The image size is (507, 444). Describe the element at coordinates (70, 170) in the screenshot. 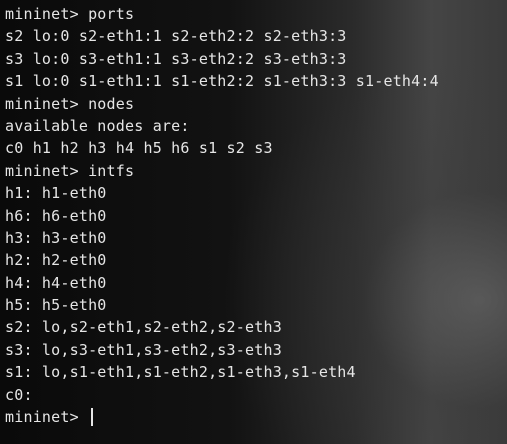

I see `output-line: mininet> intfs` at that location.